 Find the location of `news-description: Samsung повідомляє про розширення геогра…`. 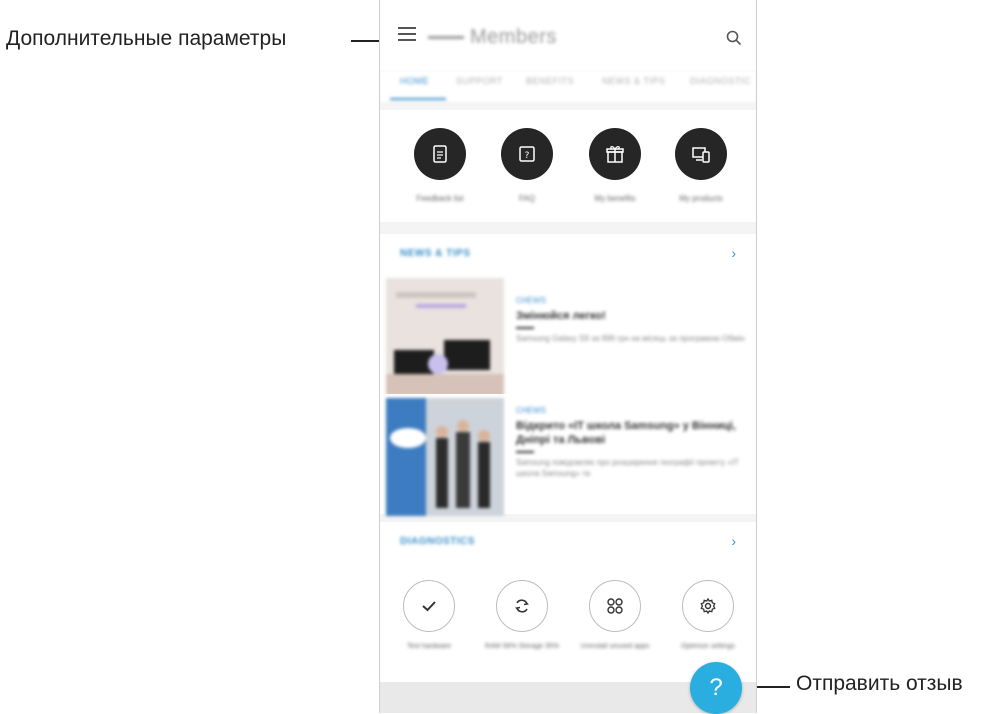

news-description: Samsung повідомляє про розширення геогра… is located at coordinates (627, 468).